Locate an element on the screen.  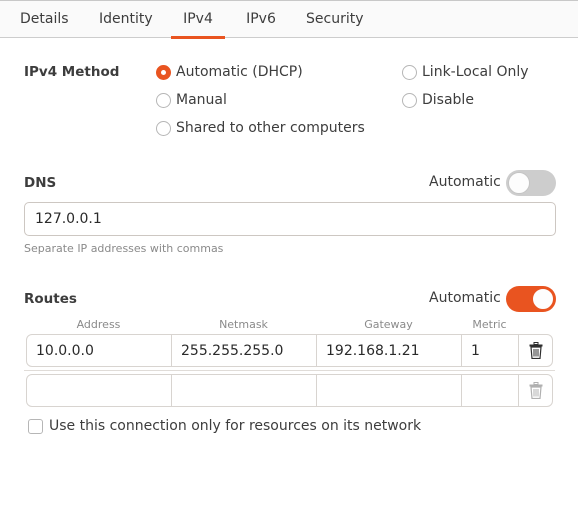
dns-input: 127.0.0.1 is located at coordinates (290, 219).